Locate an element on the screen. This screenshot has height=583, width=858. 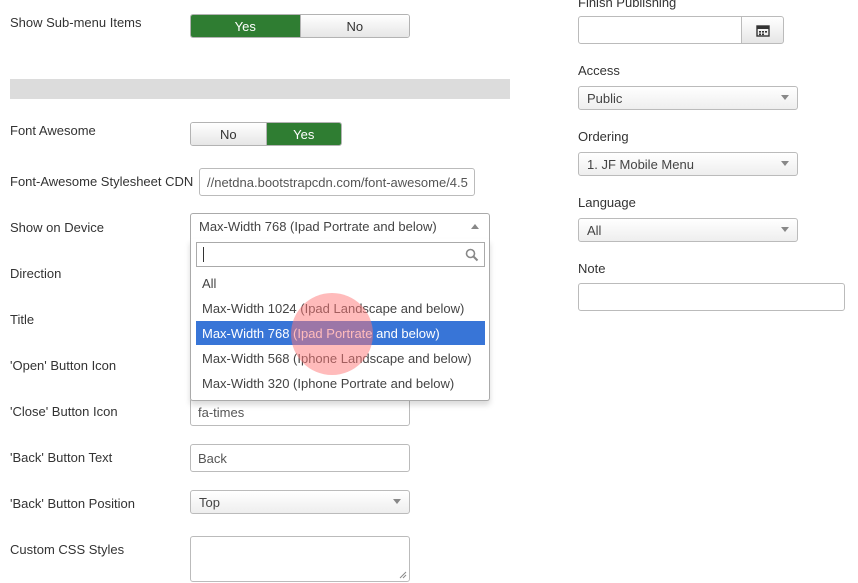
show-on-device-label: Show on Device is located at coordinates (57, 227).